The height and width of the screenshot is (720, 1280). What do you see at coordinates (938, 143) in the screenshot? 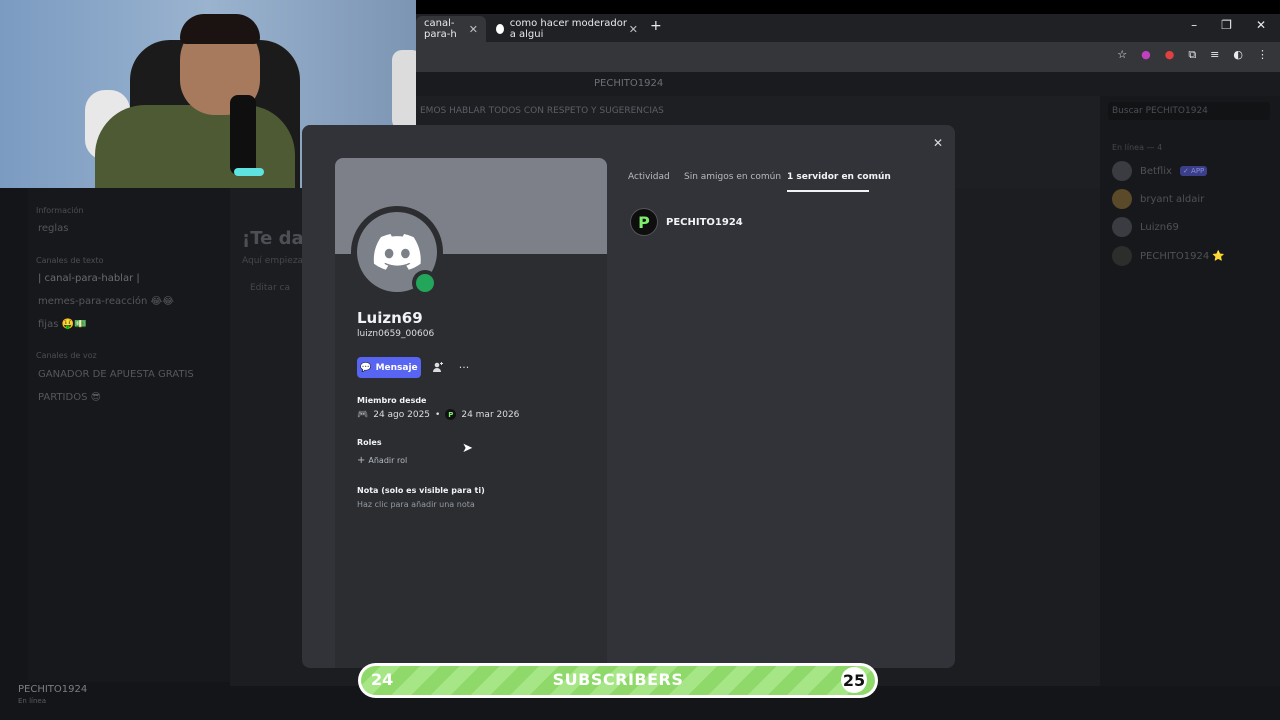
I see `close-modal-button: ✕` at bounding box center [938, 143].